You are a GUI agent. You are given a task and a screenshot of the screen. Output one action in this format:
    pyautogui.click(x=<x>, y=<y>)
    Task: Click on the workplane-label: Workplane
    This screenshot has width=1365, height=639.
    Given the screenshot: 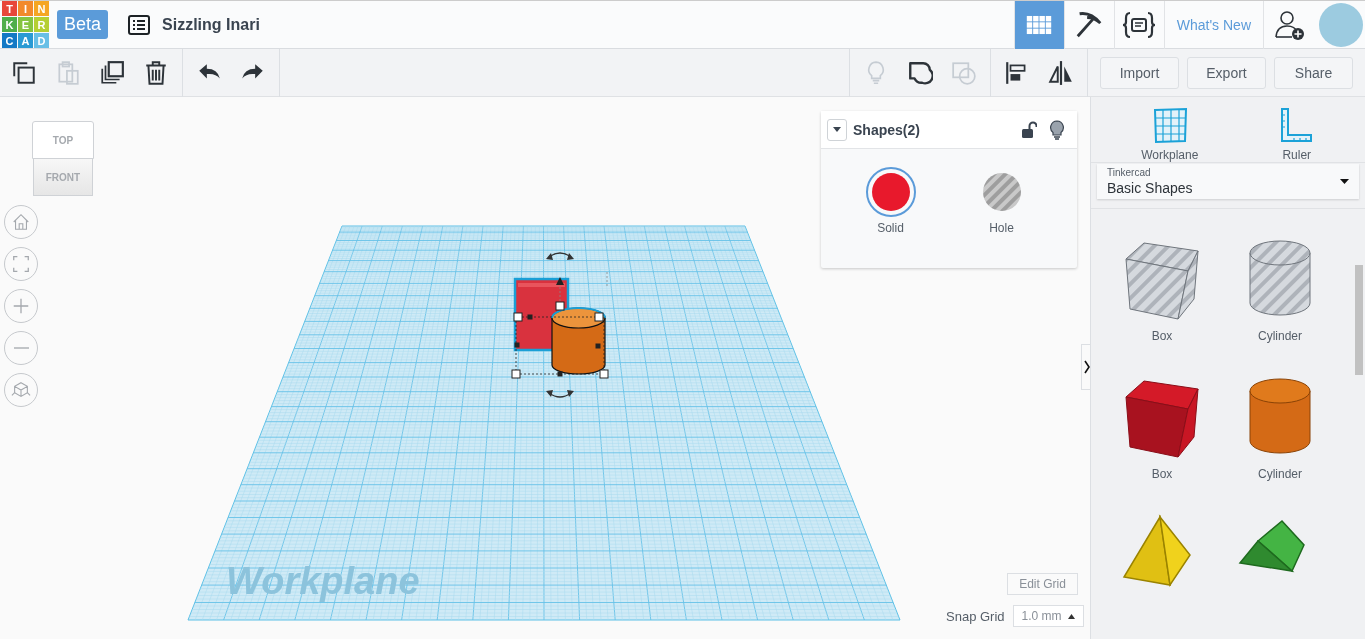 What is the action you would take?
    pyautogui.click(x=323, y=581)
    